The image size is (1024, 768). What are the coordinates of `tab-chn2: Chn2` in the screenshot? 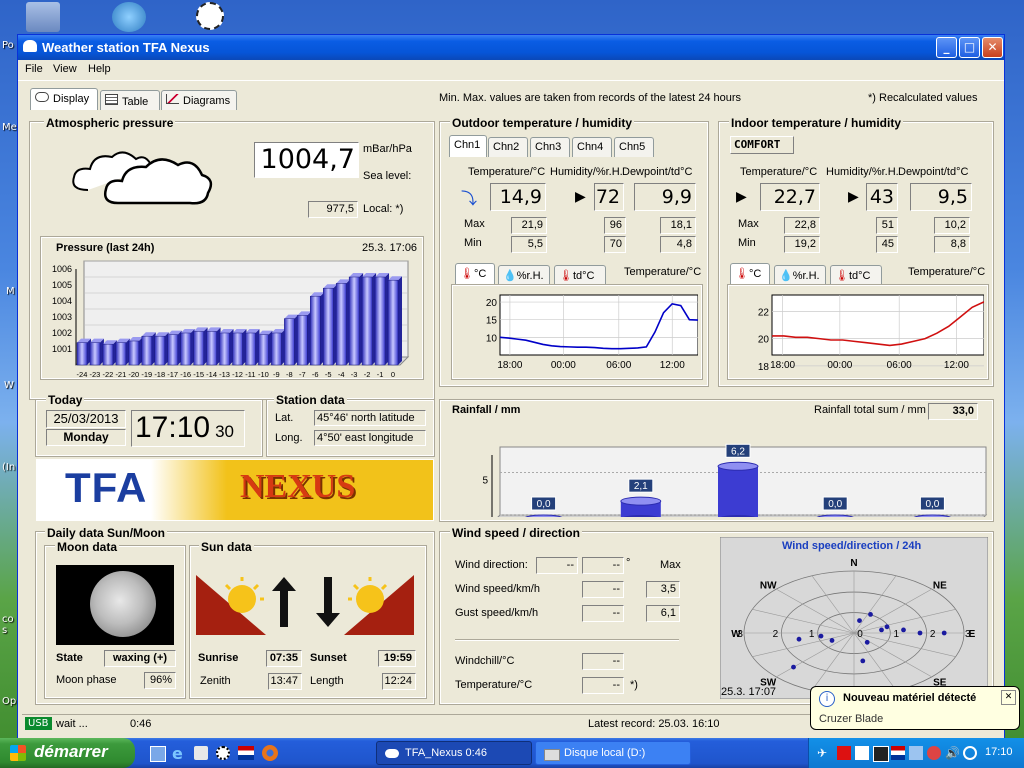 It's located at (508, 147).